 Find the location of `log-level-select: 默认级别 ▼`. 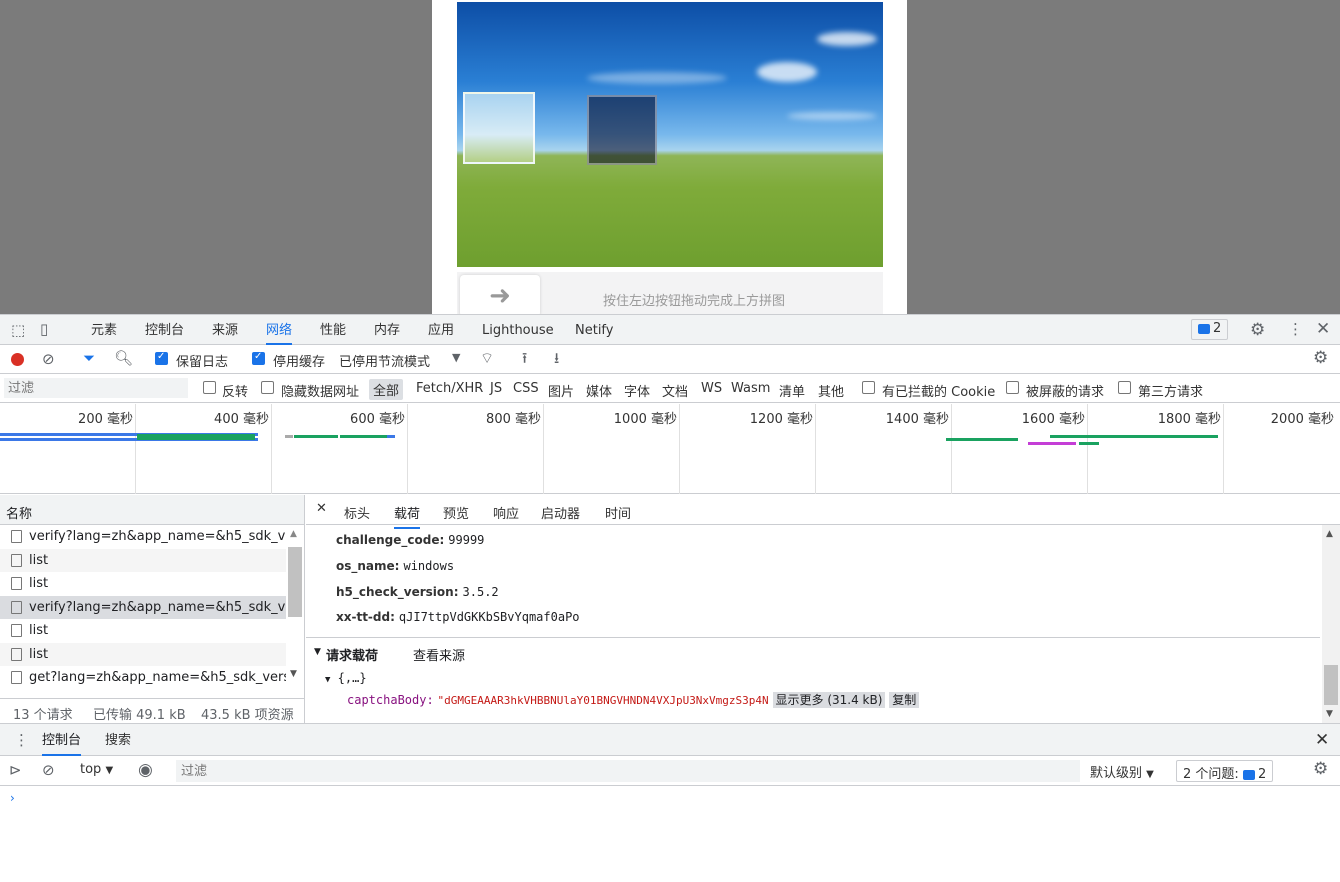

log-level-select: 默认级别 ▼ is located at coordinates (1122, 771).